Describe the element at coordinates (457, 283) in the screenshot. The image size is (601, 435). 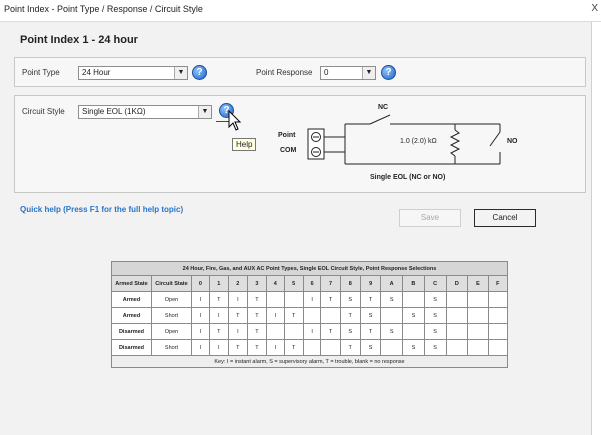
I see `column-header: D` at that location.